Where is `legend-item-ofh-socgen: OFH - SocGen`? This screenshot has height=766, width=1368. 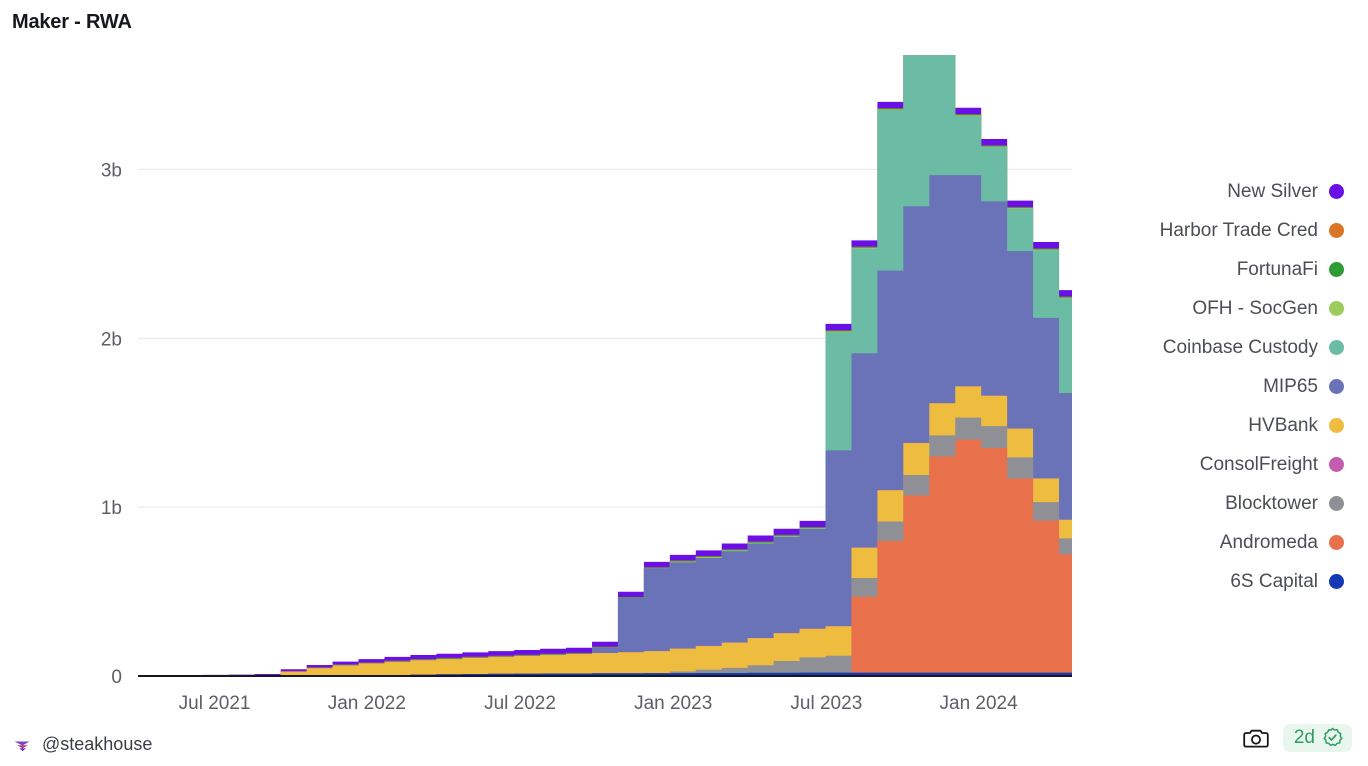 legend-item-ofh-socgen: OFH - SocGen is located at coordinates (1268, 308).